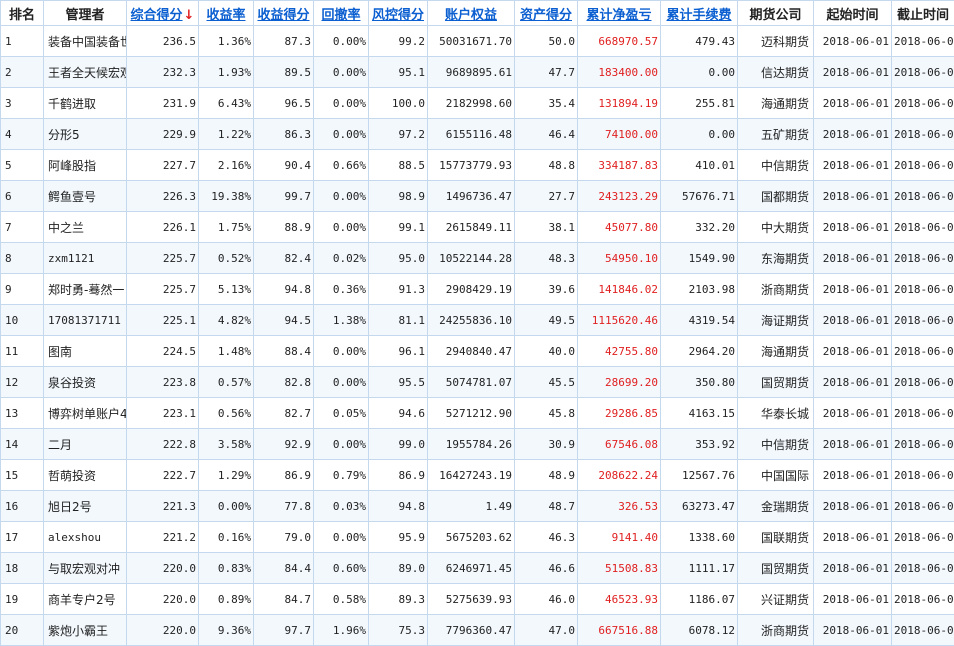 The image size is (954, 646). Describe the element at coordinates (163, 258) in the screenshot. I see `cell-composite-score: 225.7` at that location.